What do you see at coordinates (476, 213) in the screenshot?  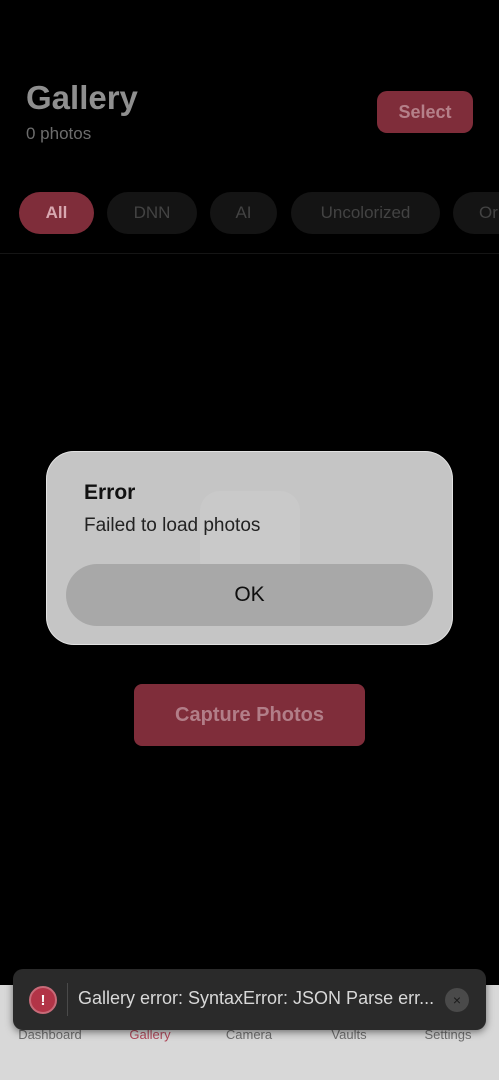 I see `filter-chip-original: Or` at bounding box center [476, 213].